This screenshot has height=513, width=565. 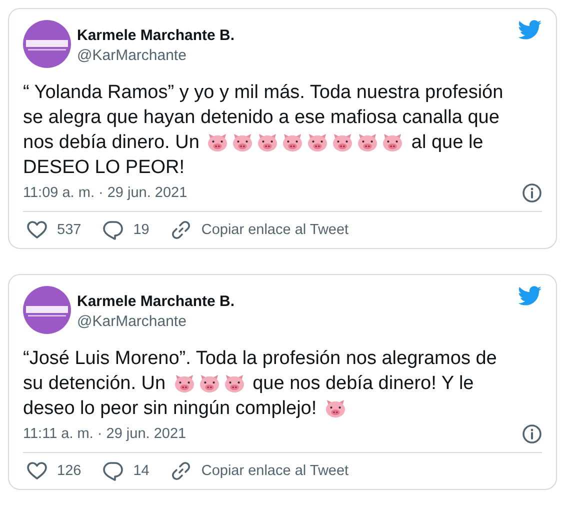 I want to click on reply-button: 19, so click(x=126, y=230).